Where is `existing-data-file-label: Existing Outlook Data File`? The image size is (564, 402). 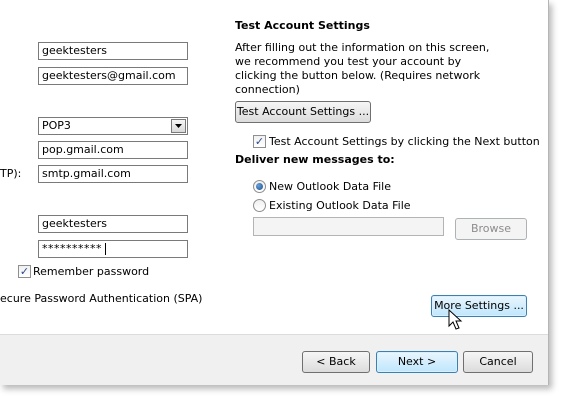
existing-data-file-label: Existing Outlook Data File is located at coordinates (340, 205).